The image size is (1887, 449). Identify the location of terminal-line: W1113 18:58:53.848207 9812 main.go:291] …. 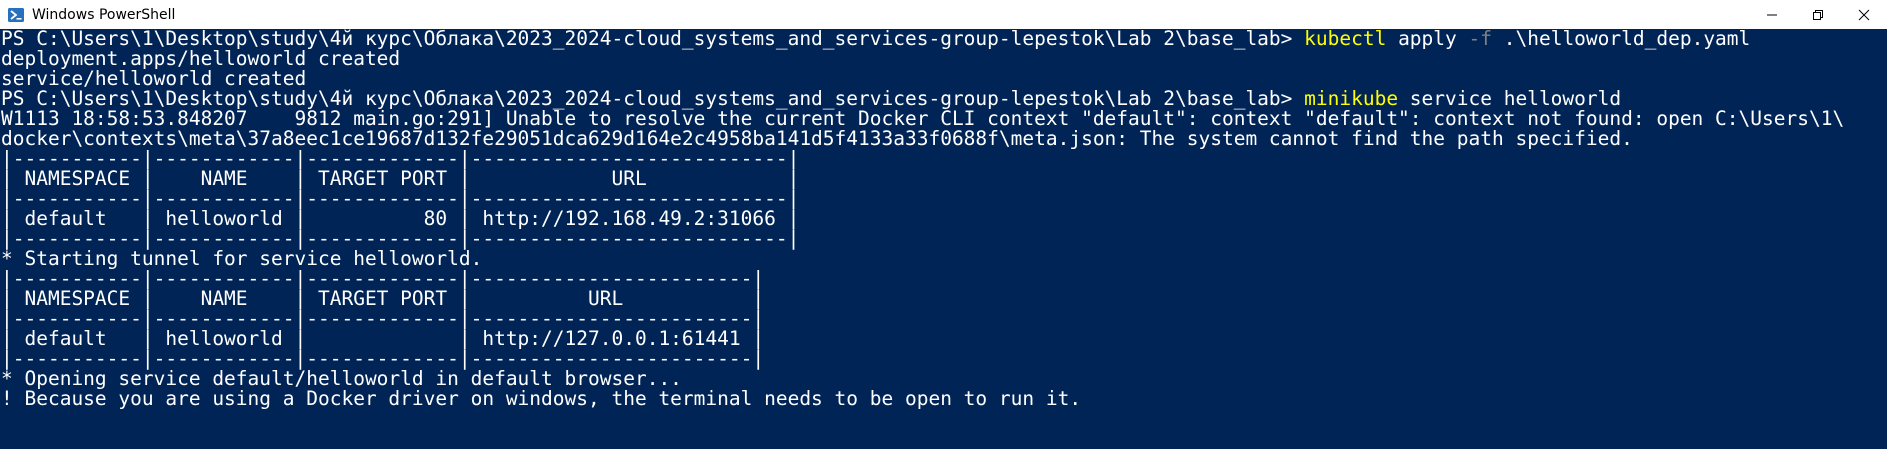
(943, 119).